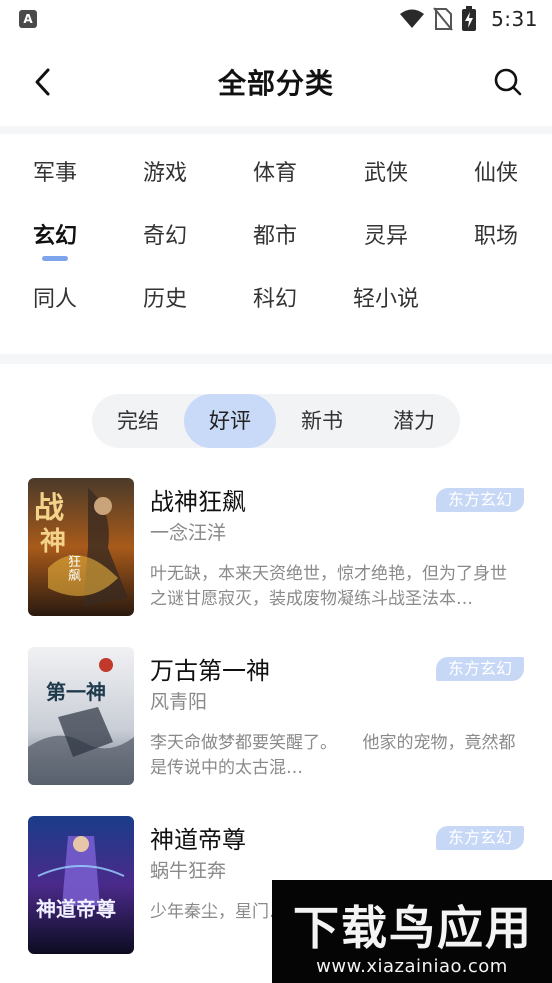  I want to click on category-item: 仙侠, so click(496, 174).